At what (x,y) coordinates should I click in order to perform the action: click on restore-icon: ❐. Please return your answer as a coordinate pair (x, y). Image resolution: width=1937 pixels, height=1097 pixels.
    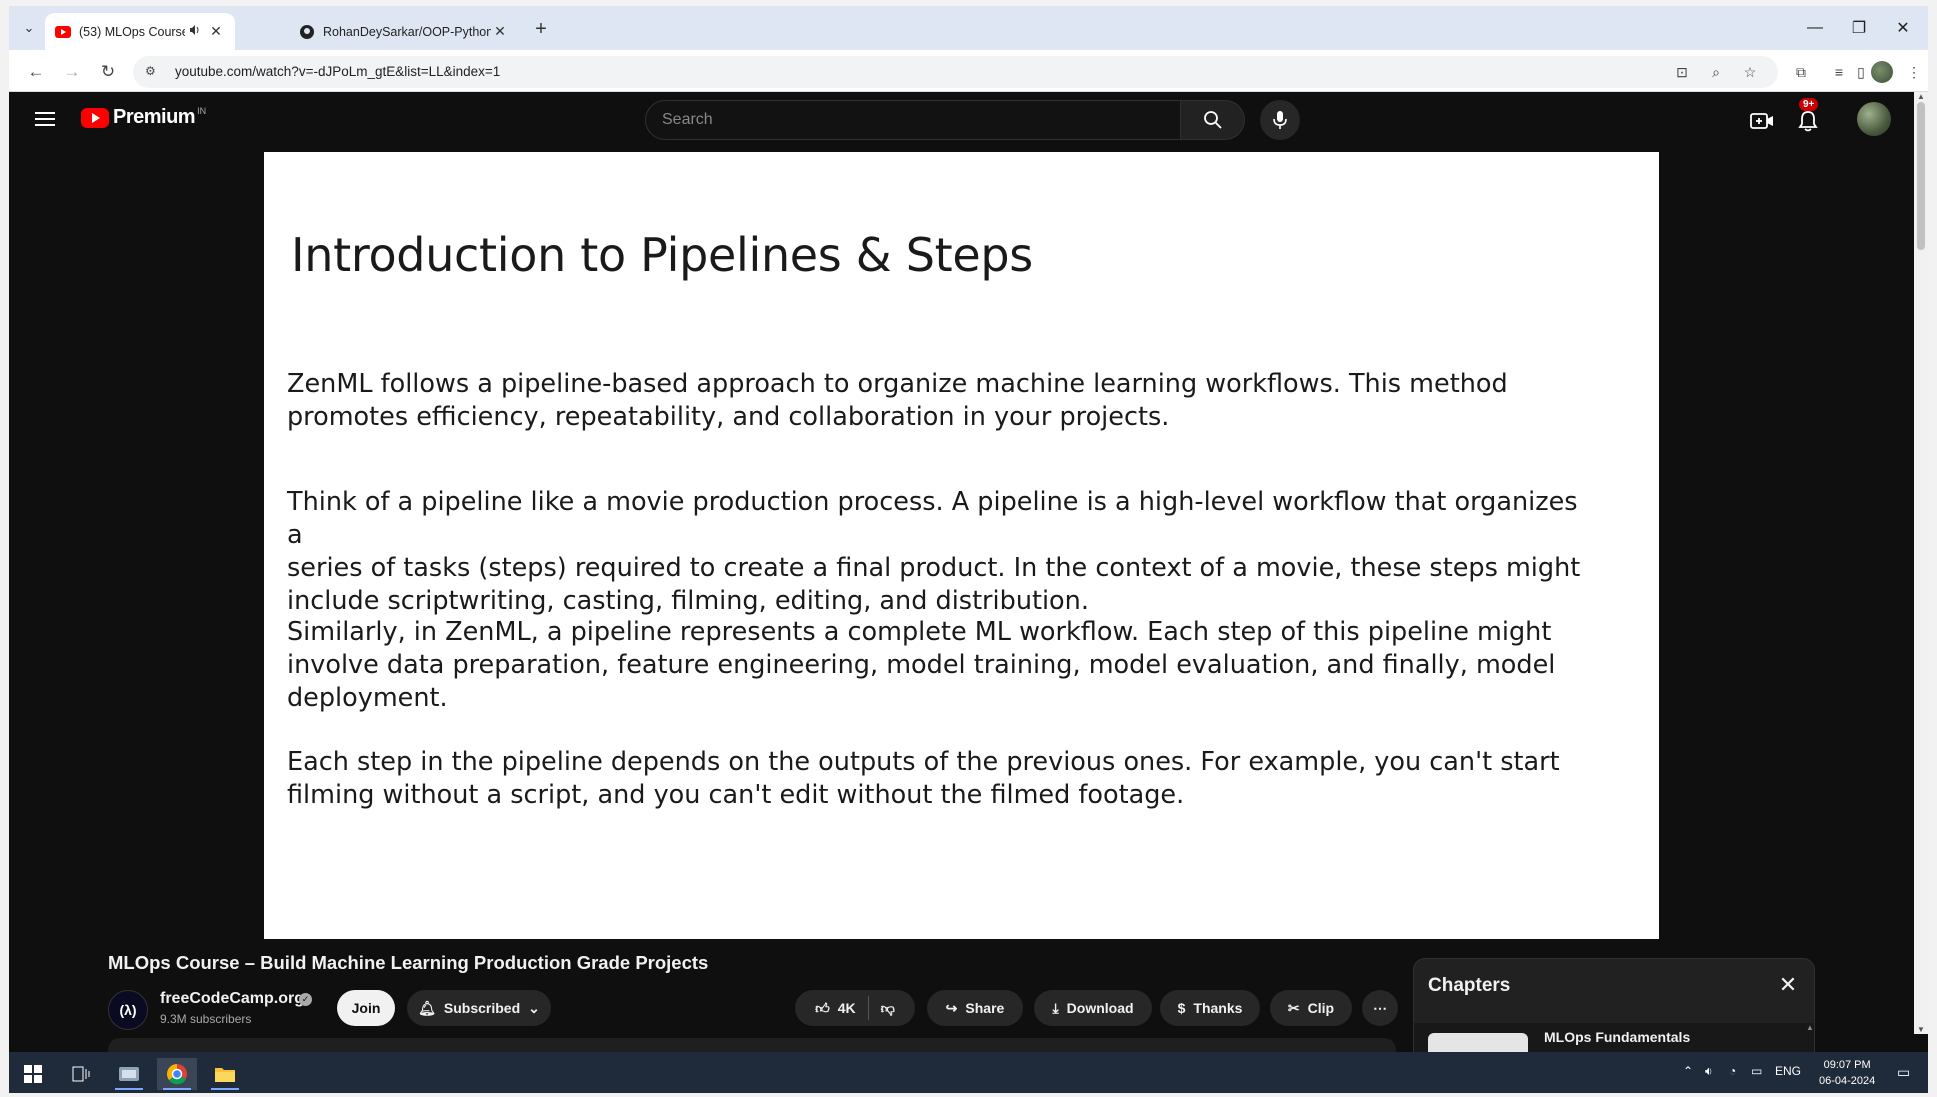
    Looking at the image, I should click on (1859, 28).